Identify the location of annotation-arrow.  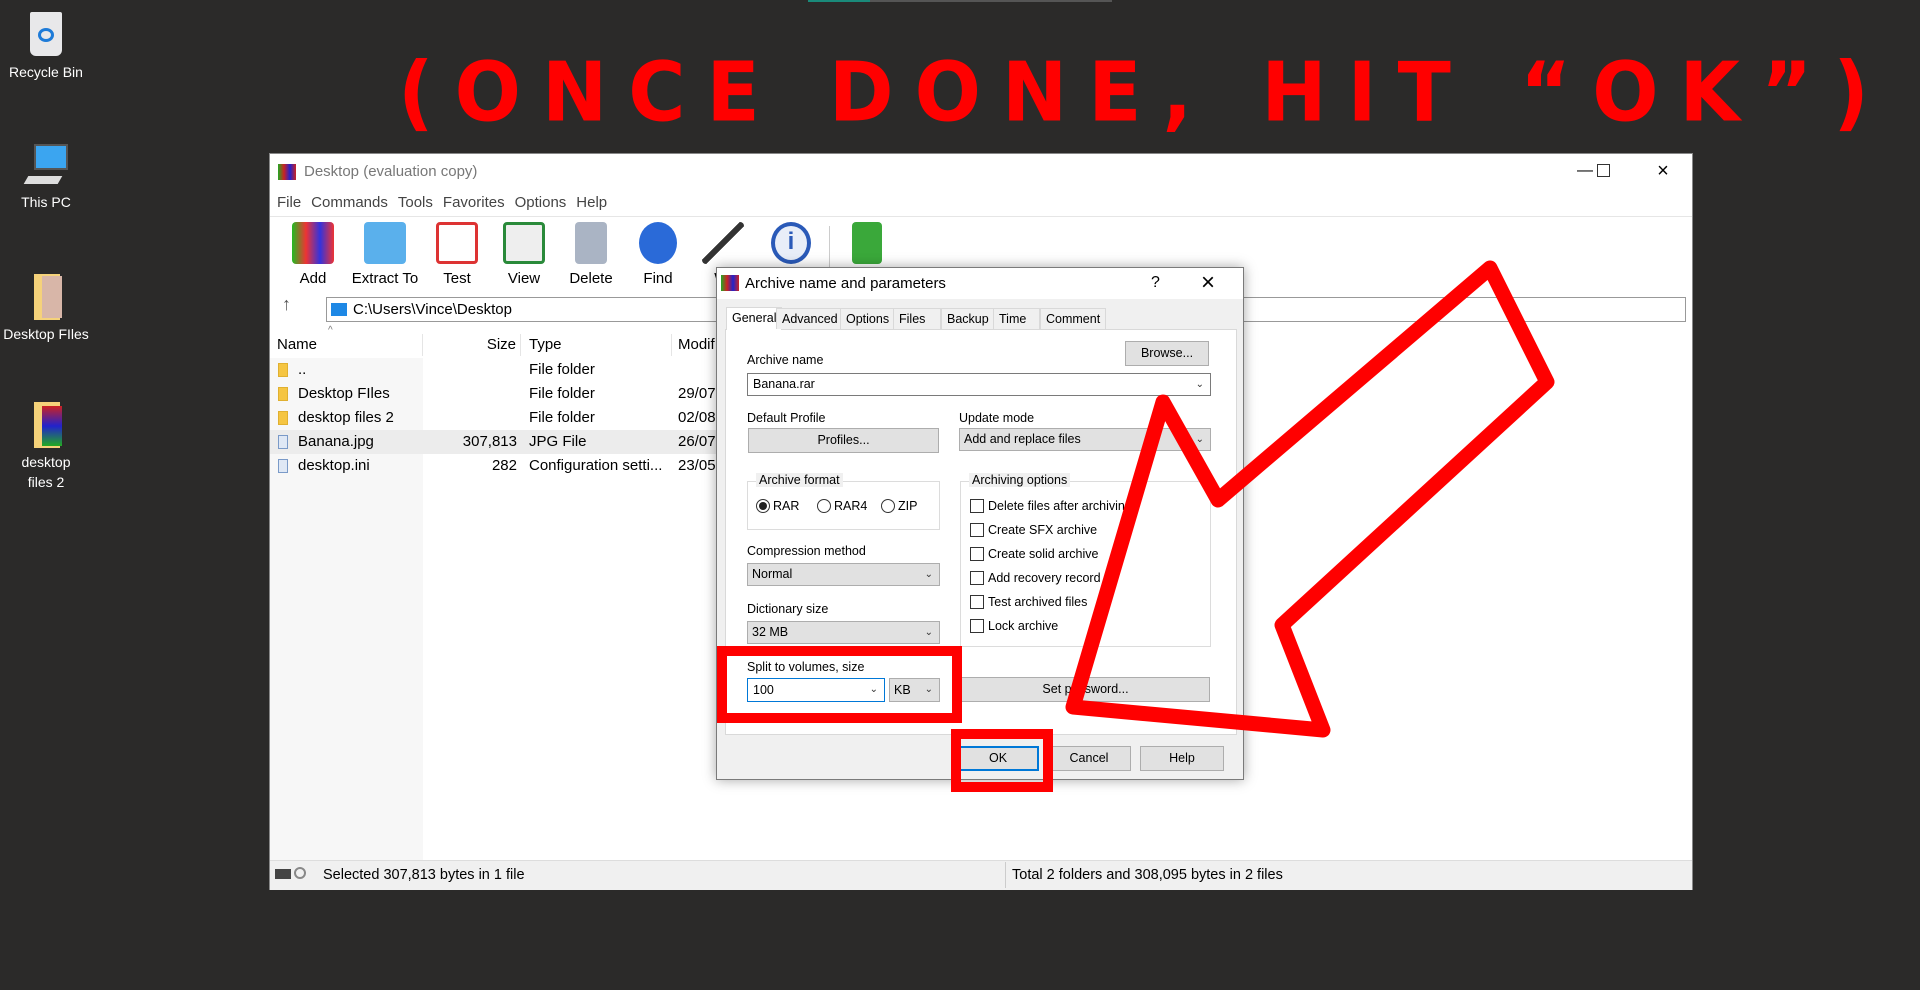
(1310, 499).